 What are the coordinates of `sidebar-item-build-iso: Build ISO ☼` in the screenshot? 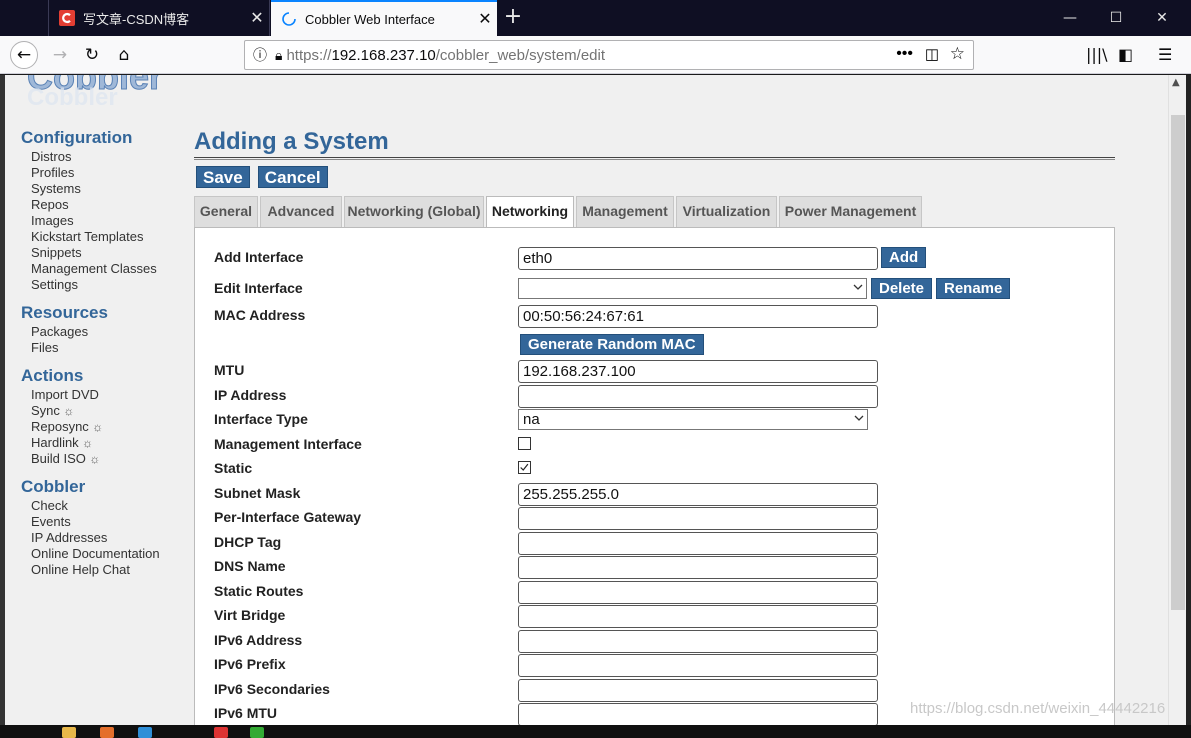 It's located at (106, 459).